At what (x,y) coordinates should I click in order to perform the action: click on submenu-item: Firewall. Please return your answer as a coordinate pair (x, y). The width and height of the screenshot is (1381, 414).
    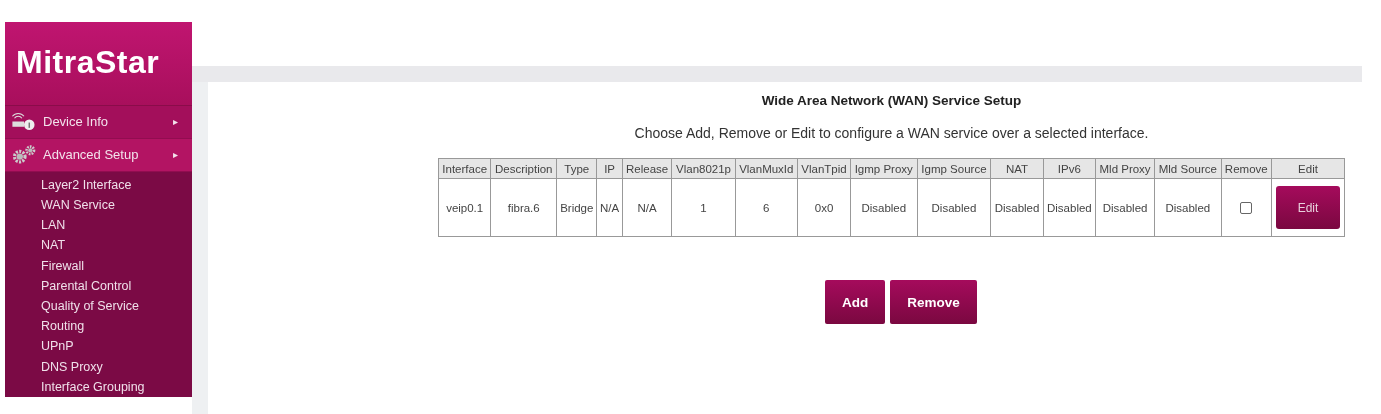
    Looking at the image, I should click on (116, 265).